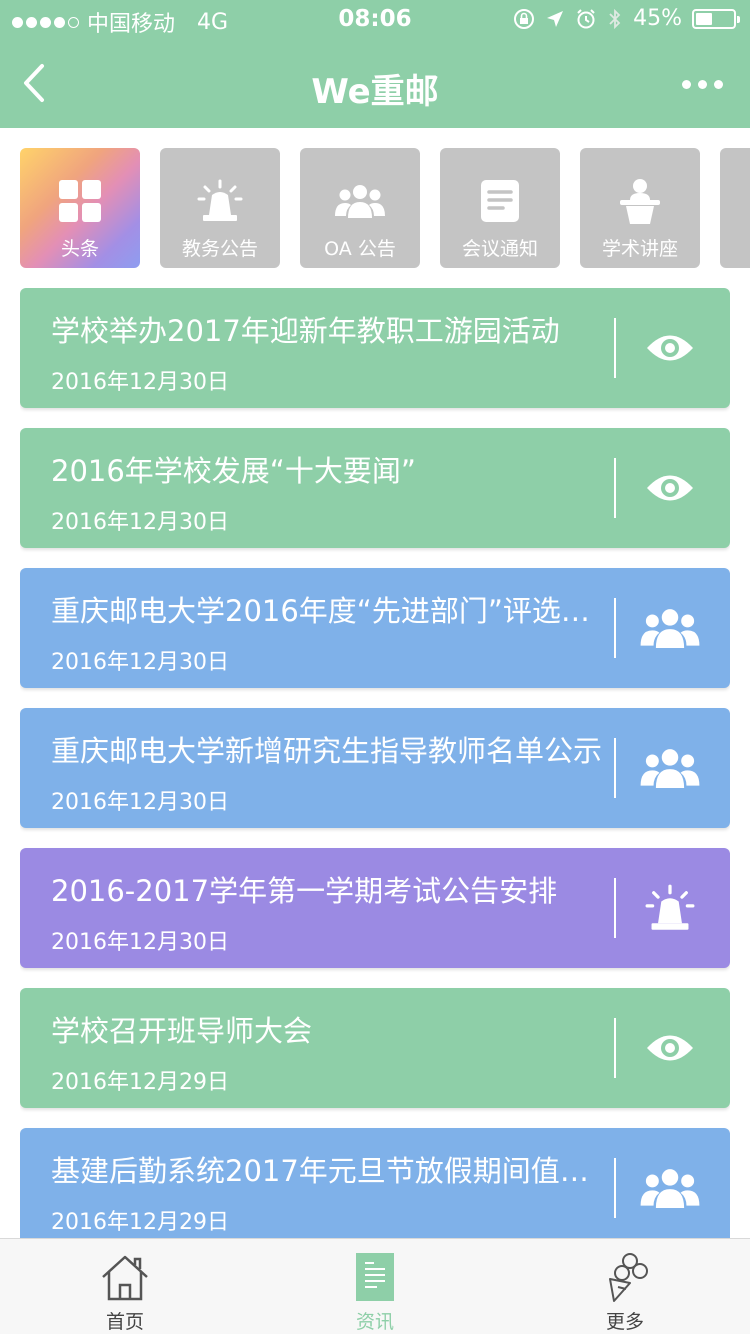  I want to click on category-headline: 头条, so click(80, 208).